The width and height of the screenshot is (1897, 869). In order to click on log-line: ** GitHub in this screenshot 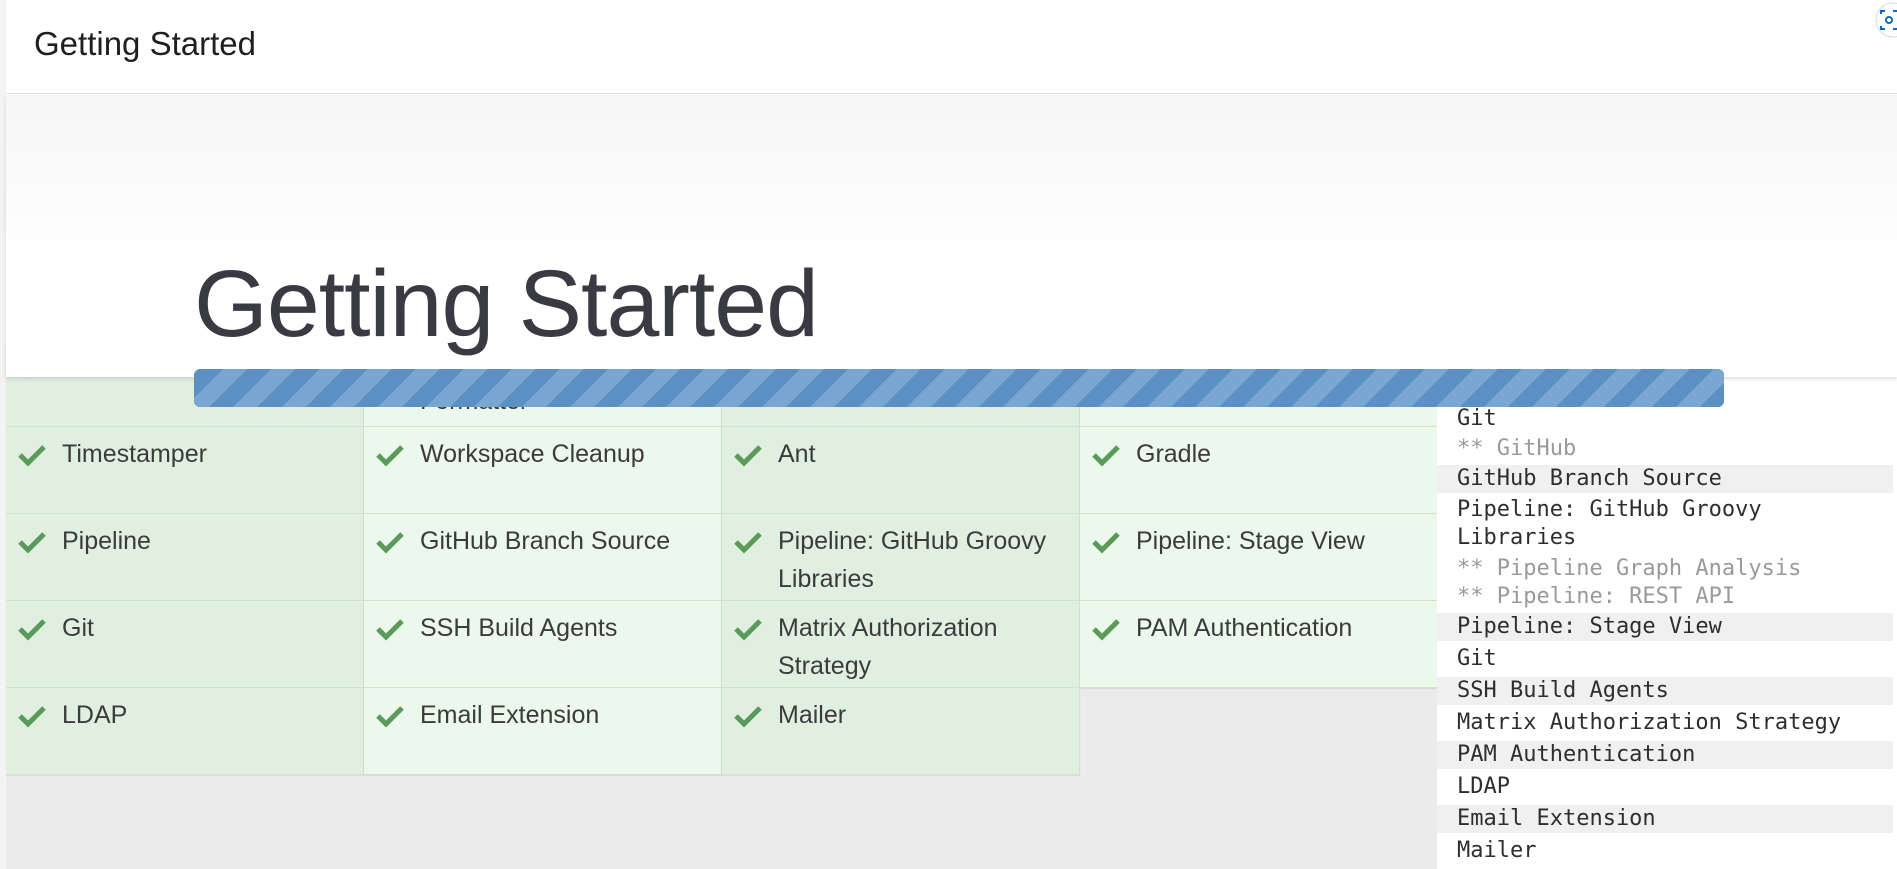, I will do `click(1517, 448)`.